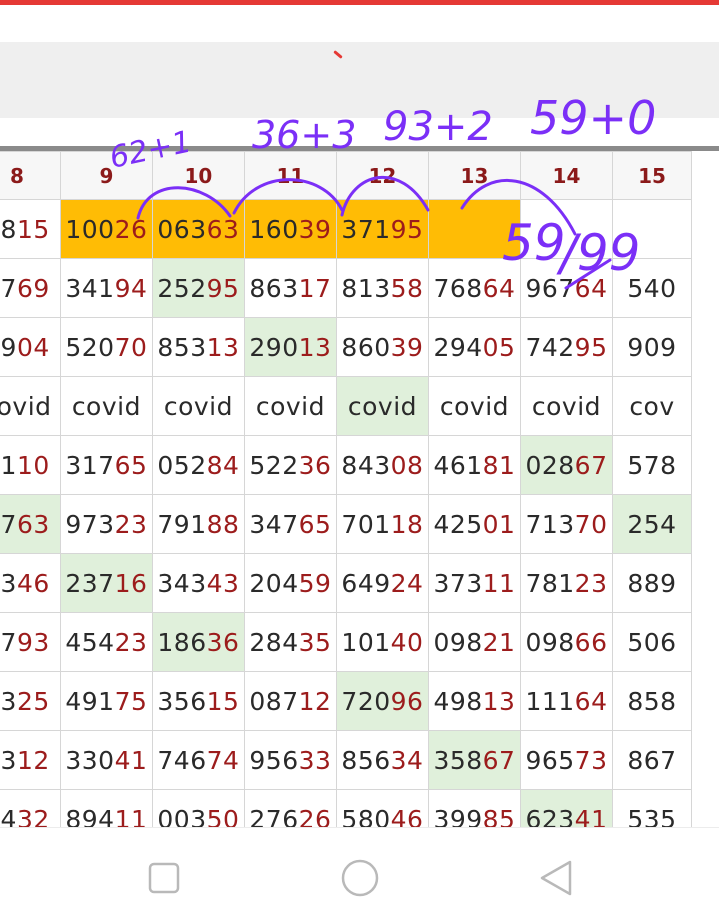 Image resolution: width=719 pixels, height=924 pixels. I want to click on result-cell: 45423, so click(106, 642).